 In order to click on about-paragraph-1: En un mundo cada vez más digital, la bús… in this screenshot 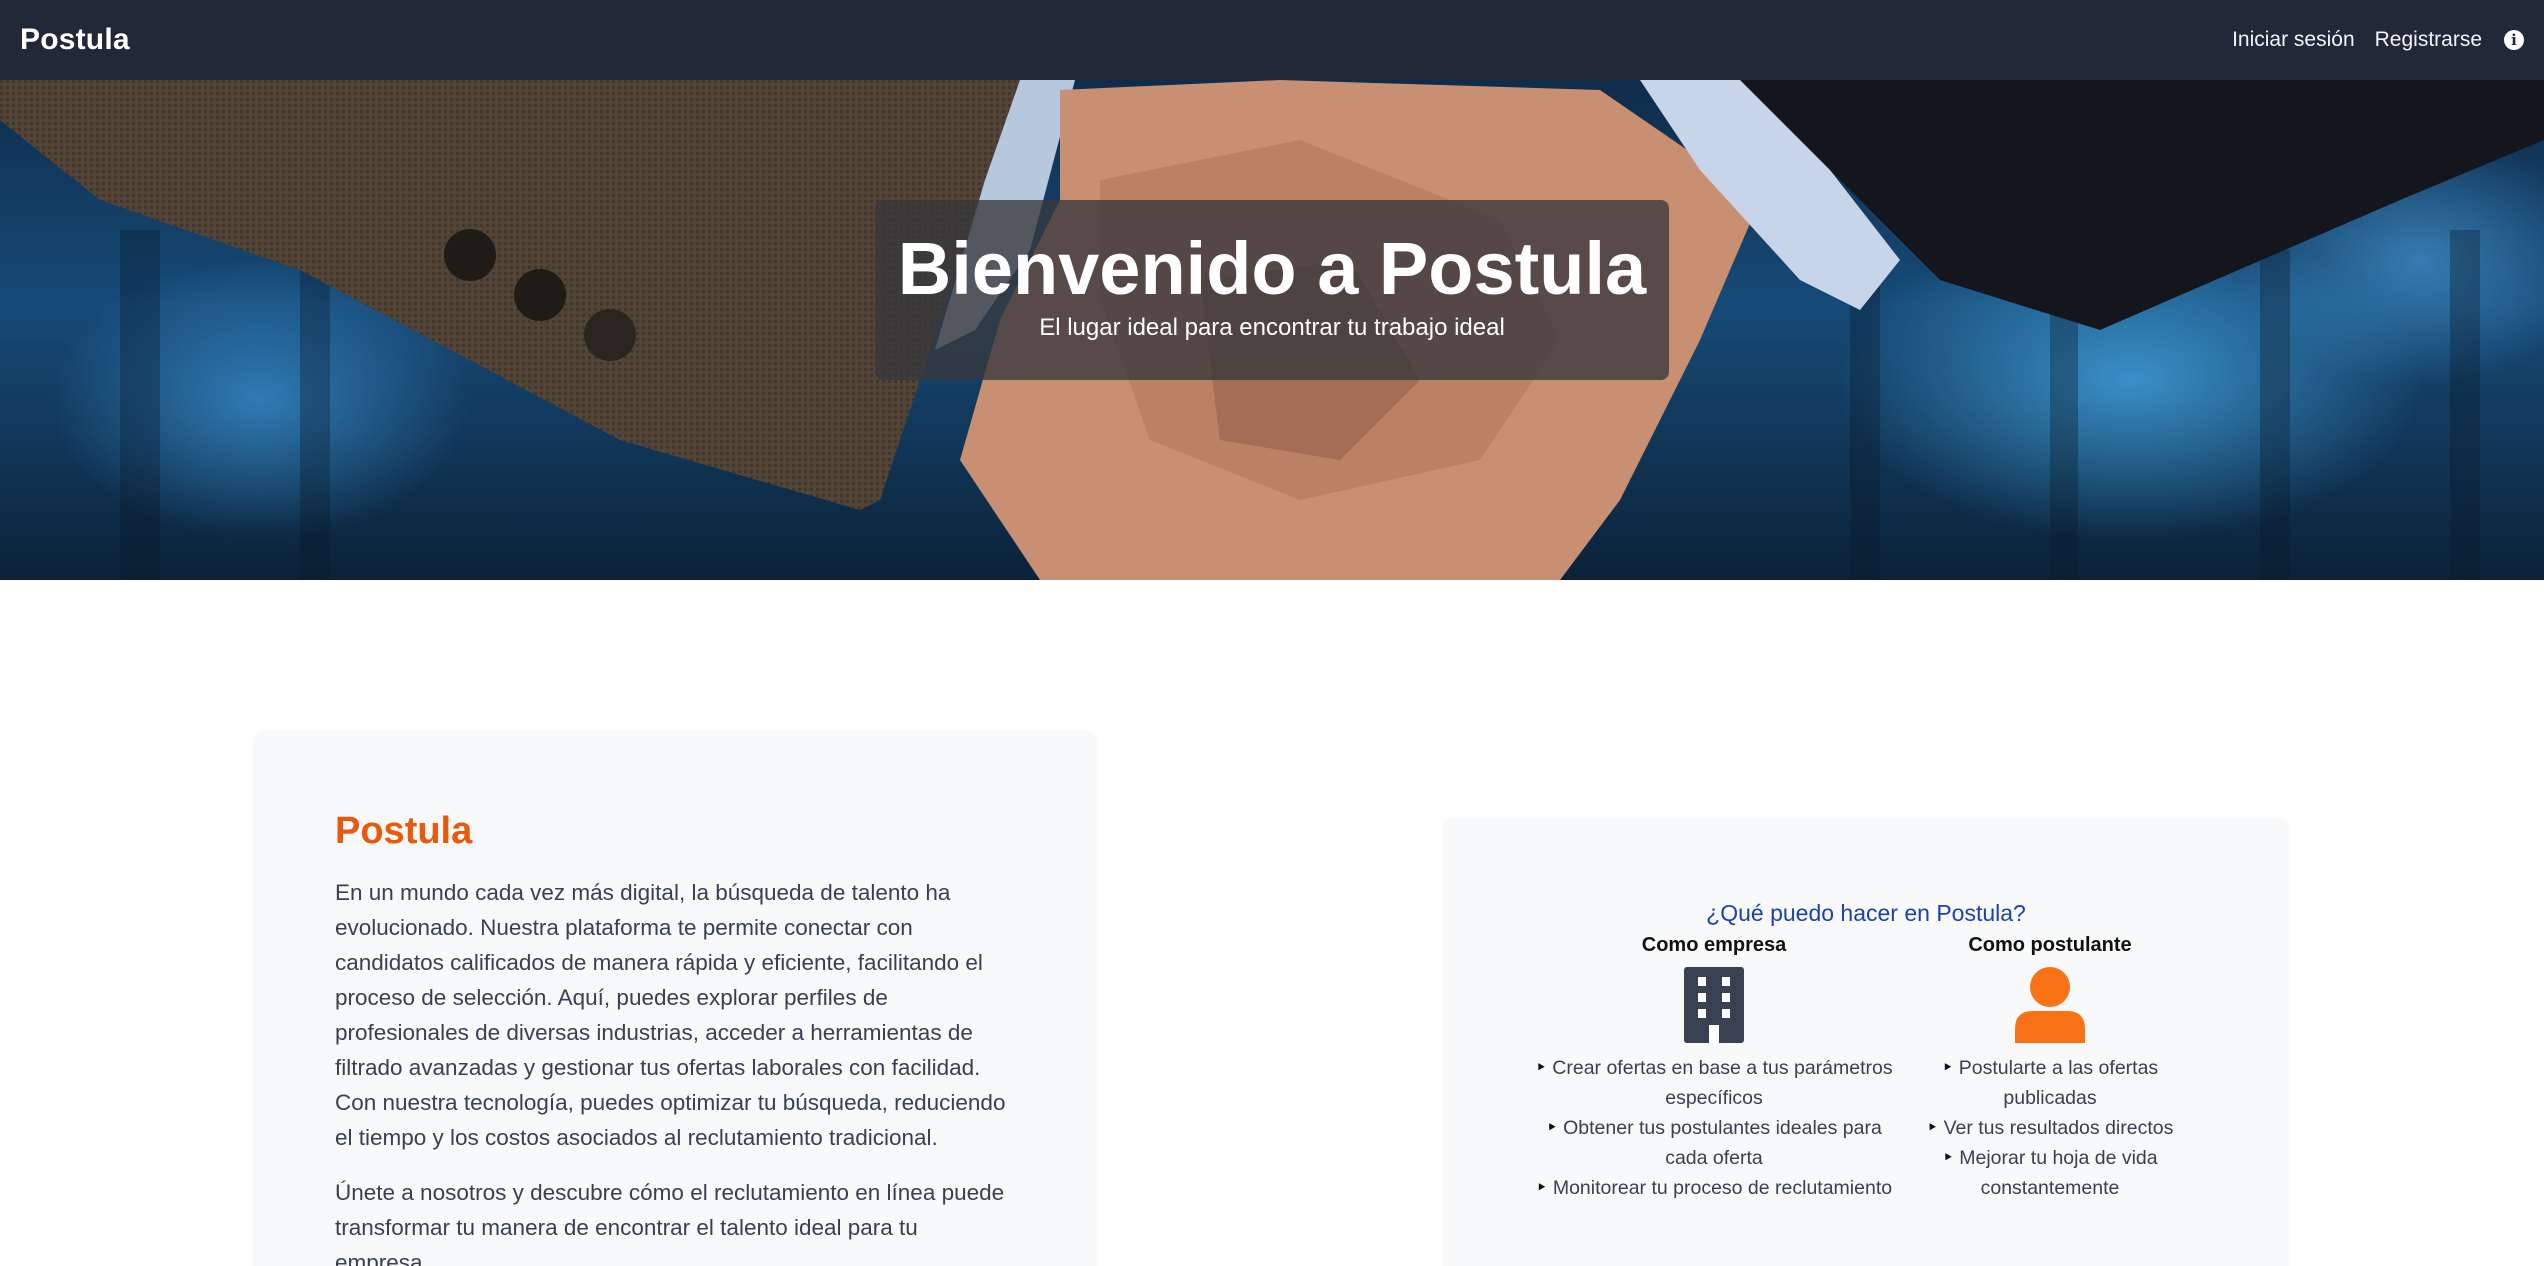, I will do `click(670, 1015)`.